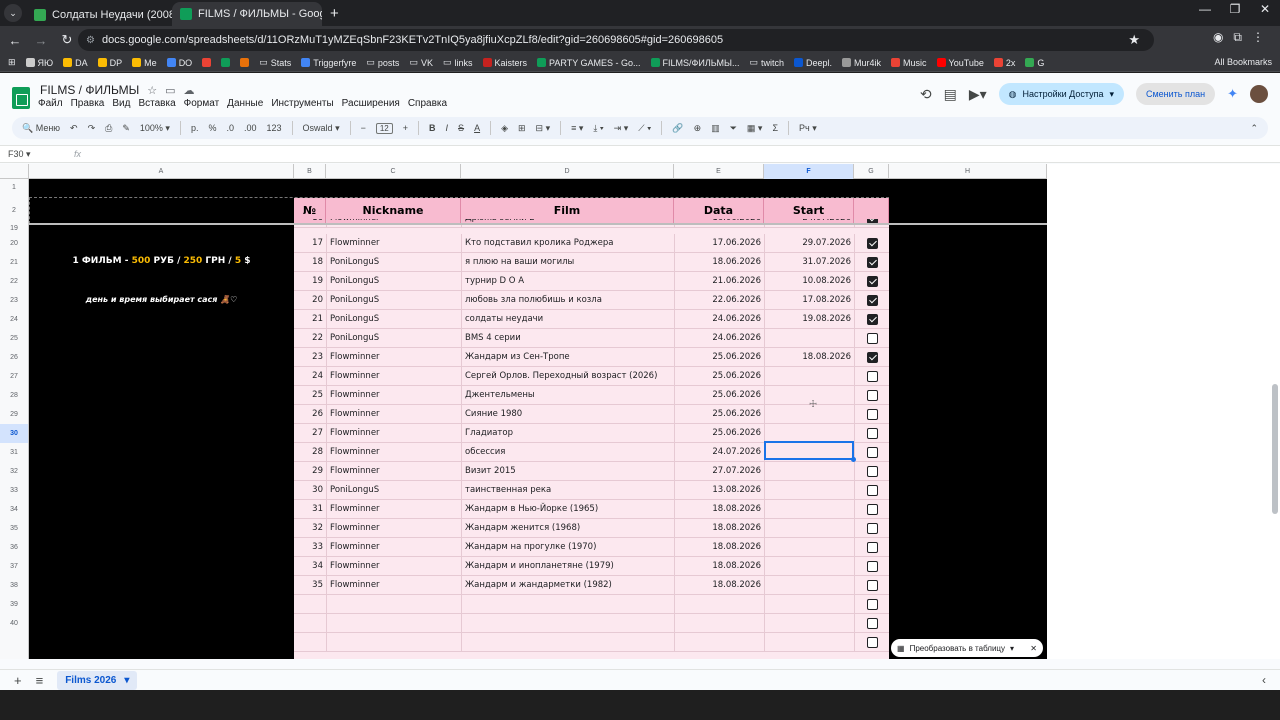  What do you see at coordinates (89, 90) in the screenshot?
I see `doc-title: FILMS / ФИЛЬМЫ` at bounding box center [89, 90].